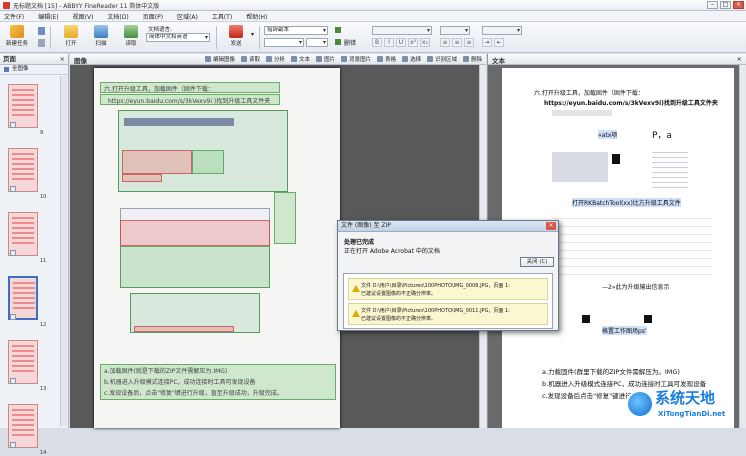 The width and height of the screenshot is (746, 456). What do you see at coordinates (356, 59) in the screenshot?
I see `background-picture-tool: 背景图片` at bounding box center [356, 59].